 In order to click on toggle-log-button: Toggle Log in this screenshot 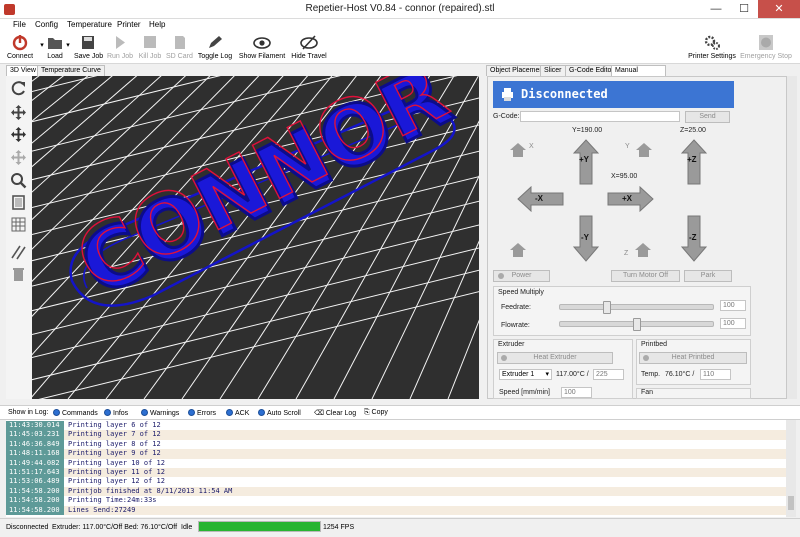, I will do `click(215, 47)`.